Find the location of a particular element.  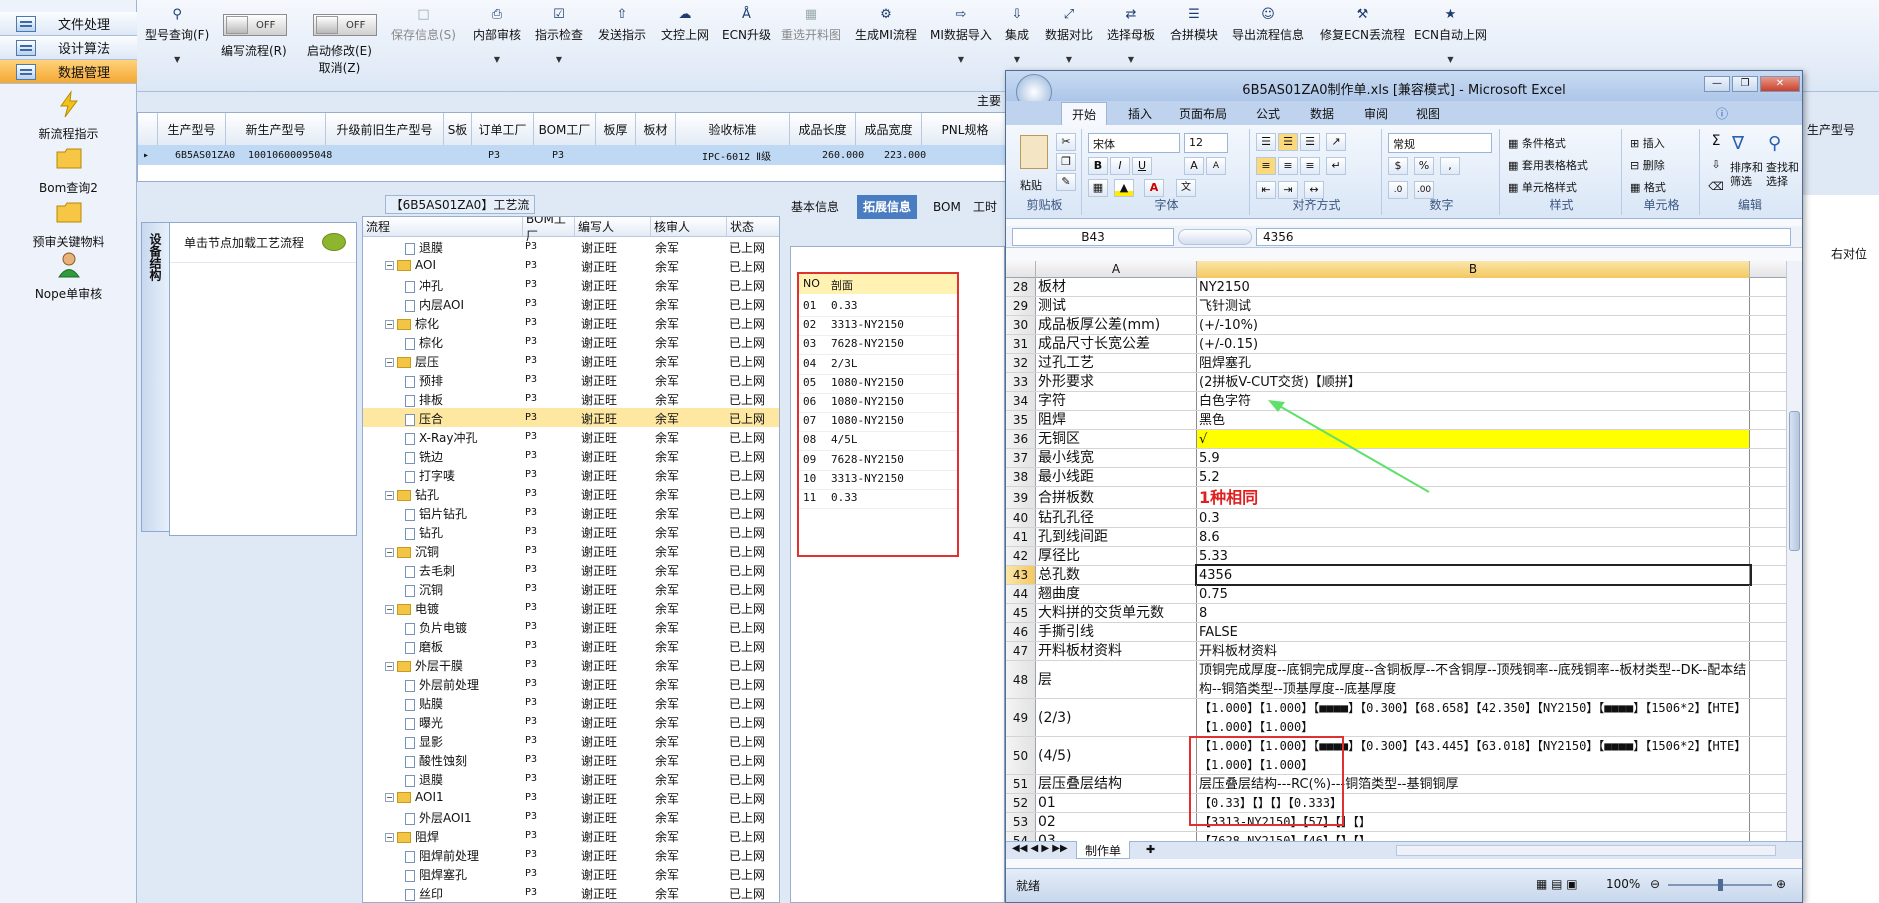

tool-nope-review: Nope单审核 is located at coordinates (68, 276).